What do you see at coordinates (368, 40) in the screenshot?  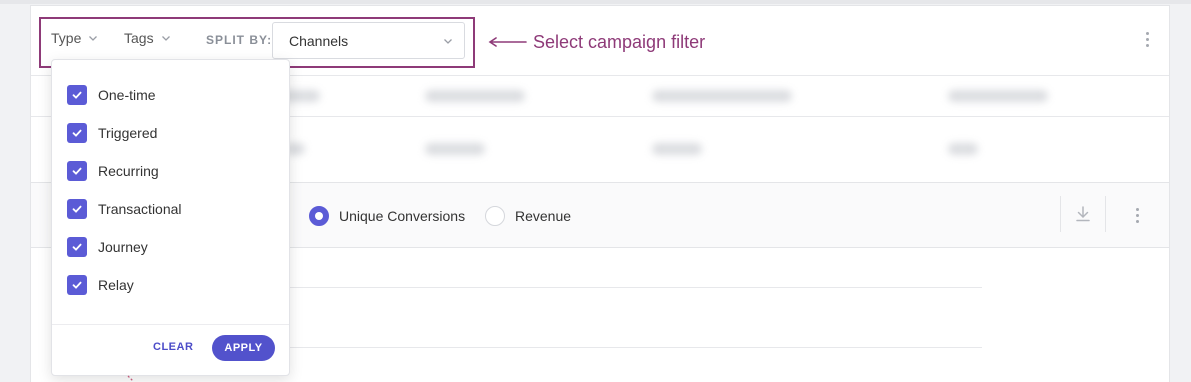 I see `split-by-select: Channels` at bounding box center [368, 40].